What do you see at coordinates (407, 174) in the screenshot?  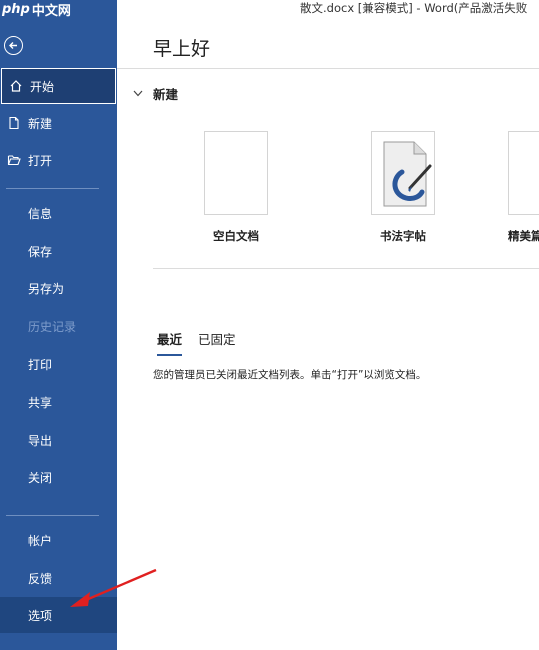 I see `calligraphy-brush-icon` at bounding box center [407, 174].